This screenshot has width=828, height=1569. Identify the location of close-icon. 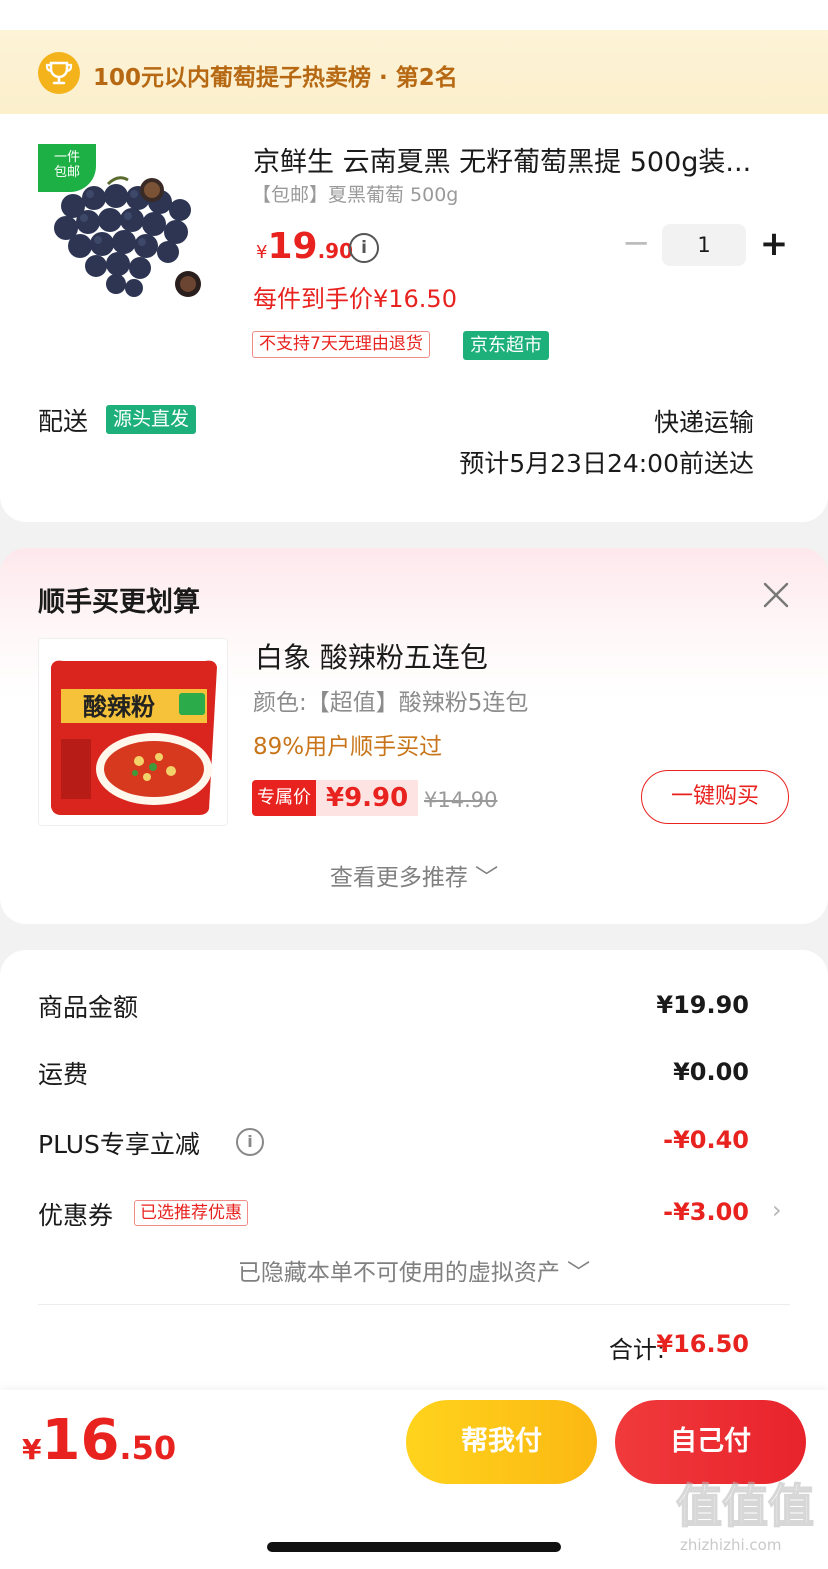
(776, 595).